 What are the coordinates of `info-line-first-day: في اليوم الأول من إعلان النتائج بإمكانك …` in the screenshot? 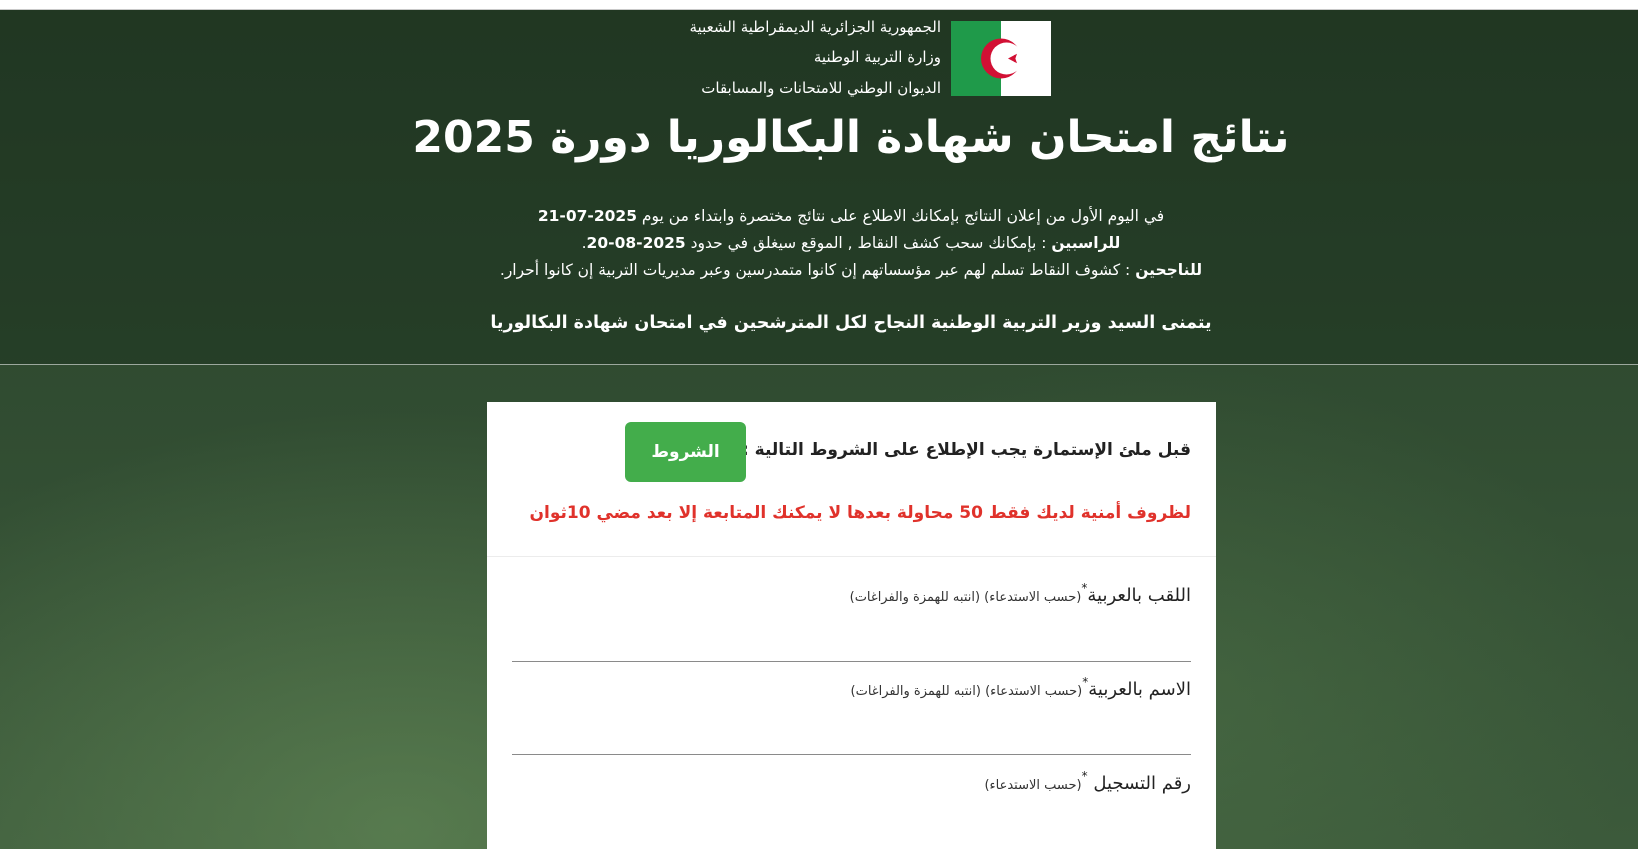 It's located at (819, 216).